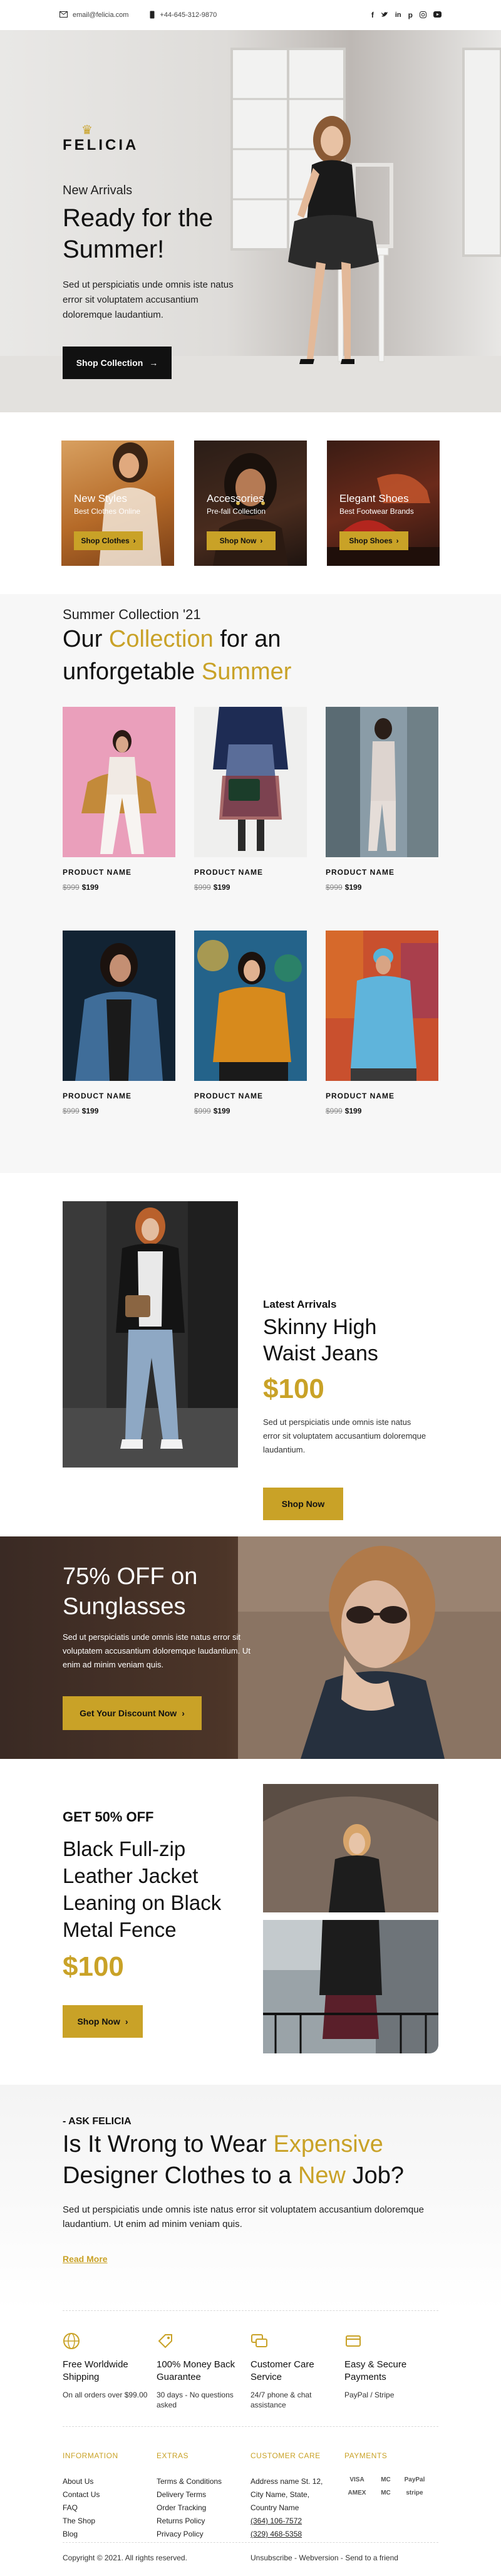 This screenshot has height=2576, width=501. What do you see at coordinates (90, 2481) in the screenshot?
I see `footer-link: About Us` at bounding box center [90, 2481].